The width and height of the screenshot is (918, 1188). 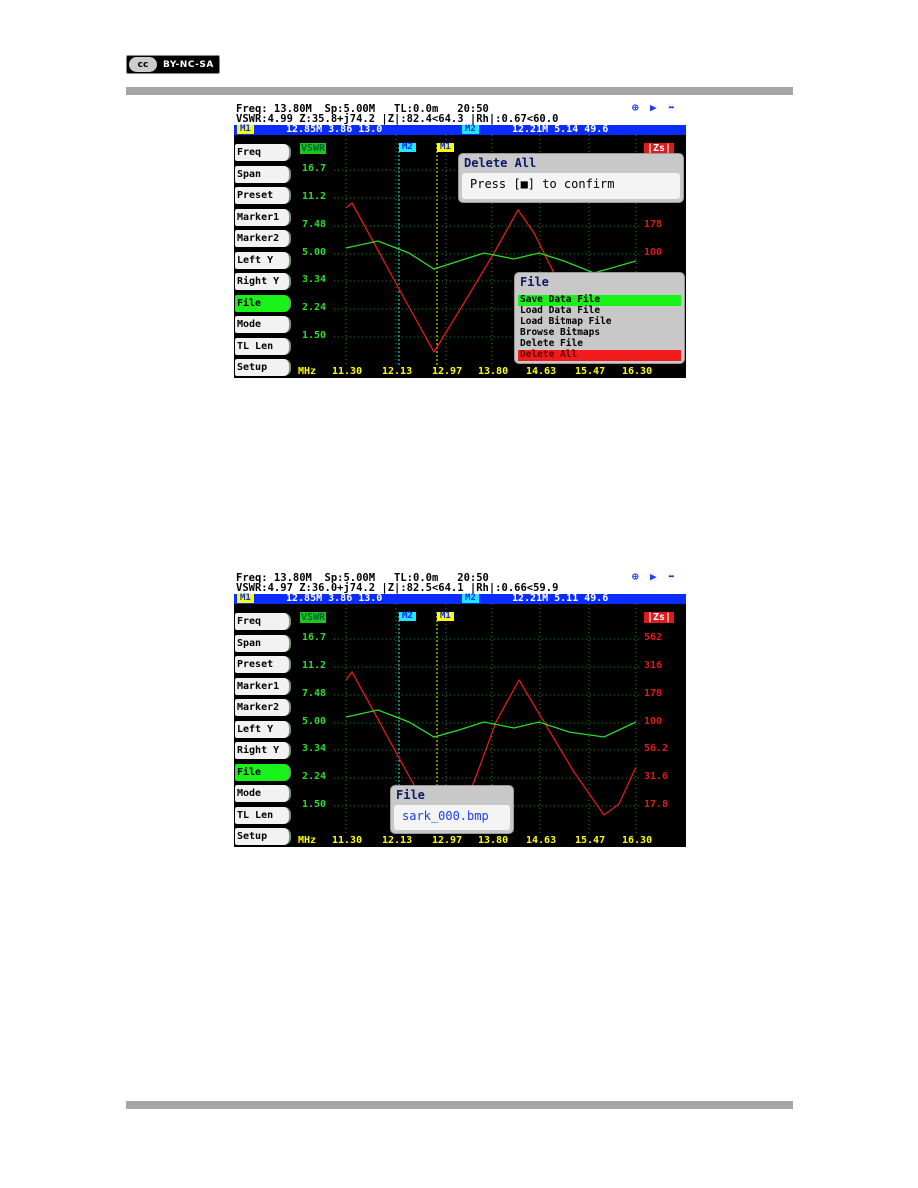 I want to click on file-menu-item-delete-all: Delete All, so click(x=599, y=355).